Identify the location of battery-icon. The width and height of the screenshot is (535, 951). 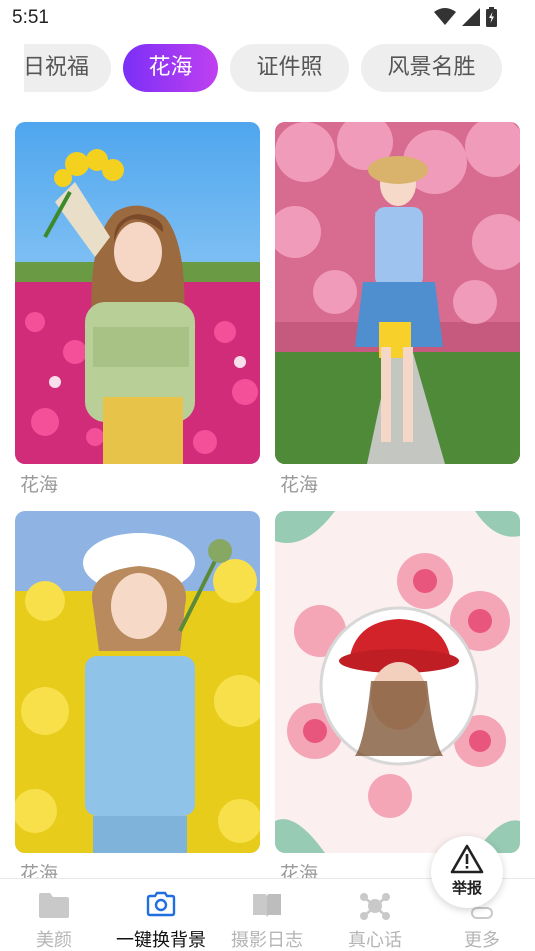
(491, 17).